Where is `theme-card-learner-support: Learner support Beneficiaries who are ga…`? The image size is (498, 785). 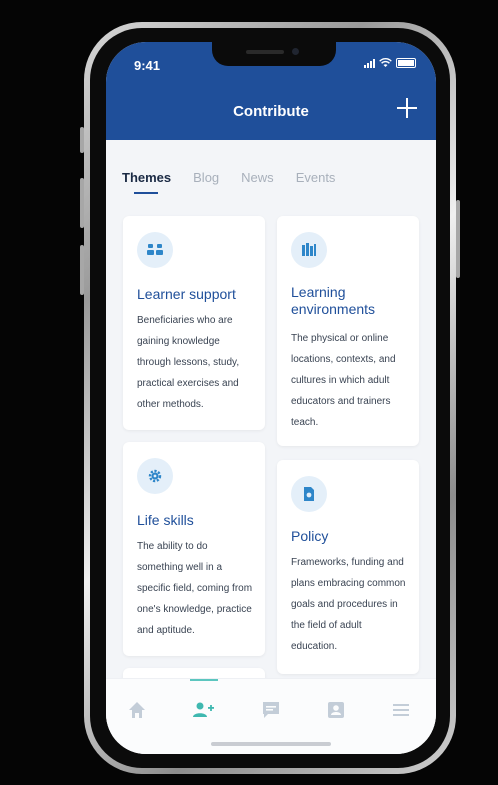 theme-card-learner-support: Learner support Beneficiaries who are ga… is located at coordinates (194, 323).